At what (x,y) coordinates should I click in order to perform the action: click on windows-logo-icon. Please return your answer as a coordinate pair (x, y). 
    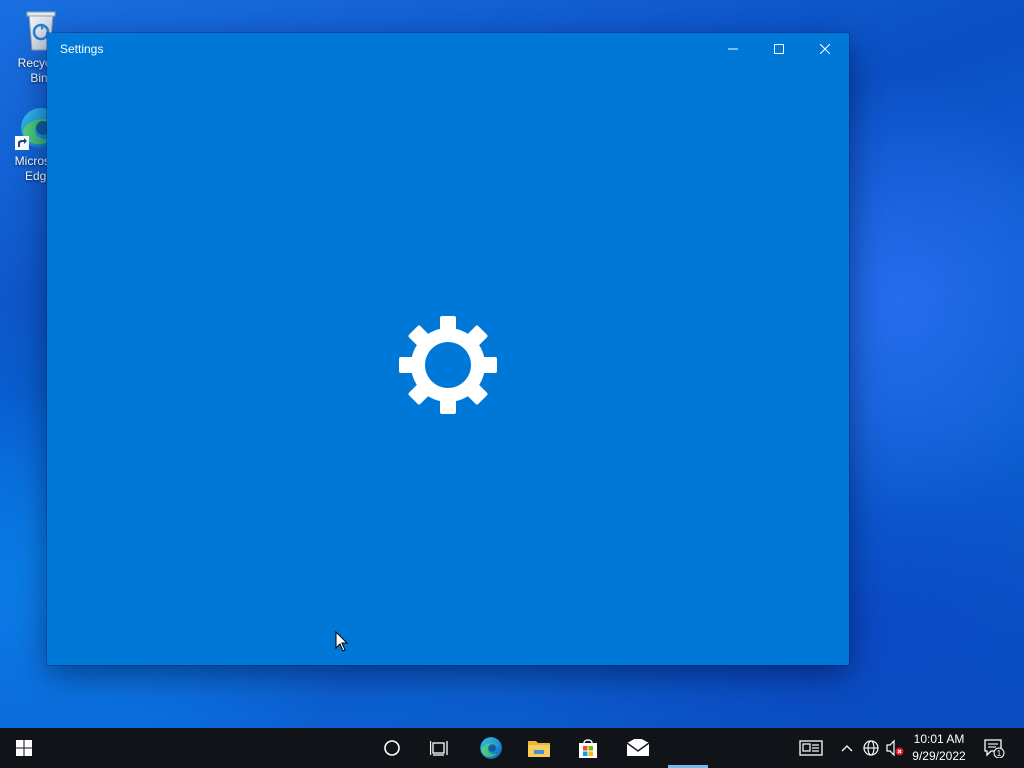
    Looking at the image, I should click on (24, 748).